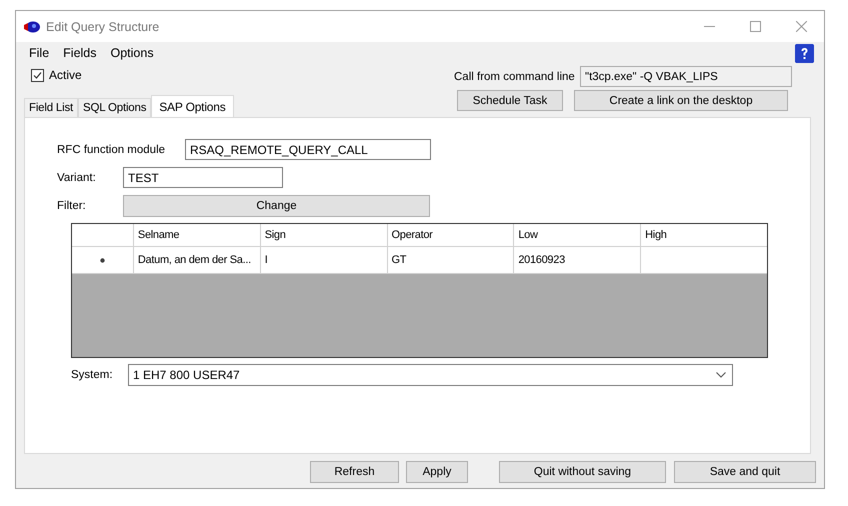 This screenshot has width=848, height=506. I want to click on apply-button: Apply, so click(437, 472).